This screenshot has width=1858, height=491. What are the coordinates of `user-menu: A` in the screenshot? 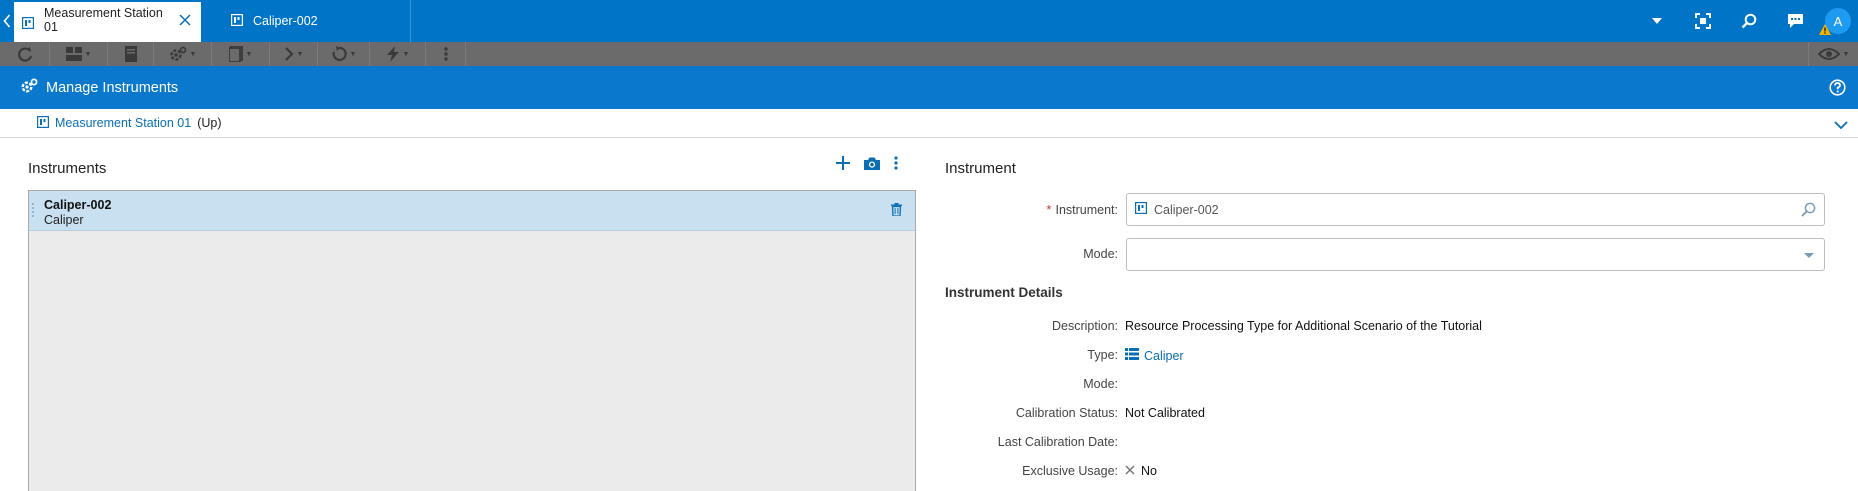 It's located at (1838, 21).